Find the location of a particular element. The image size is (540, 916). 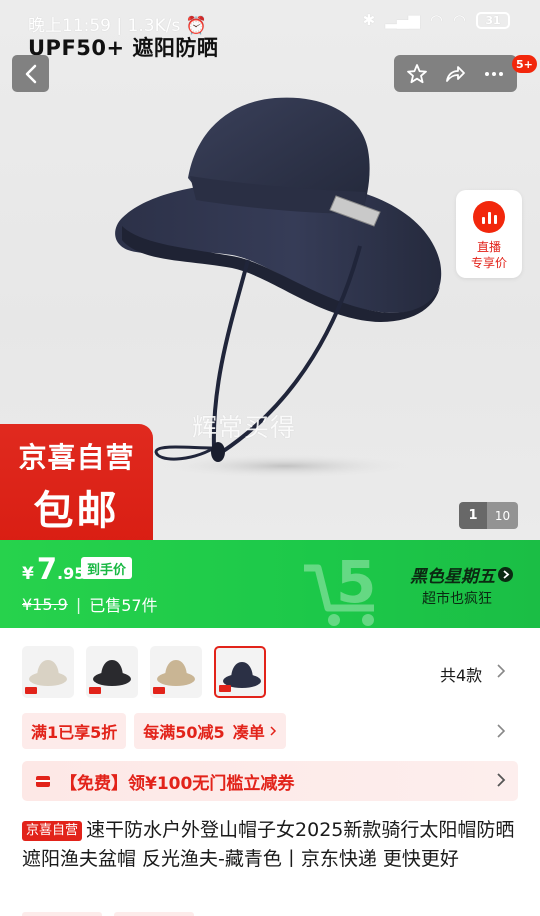

back-button is located at coordinates (30, 73).